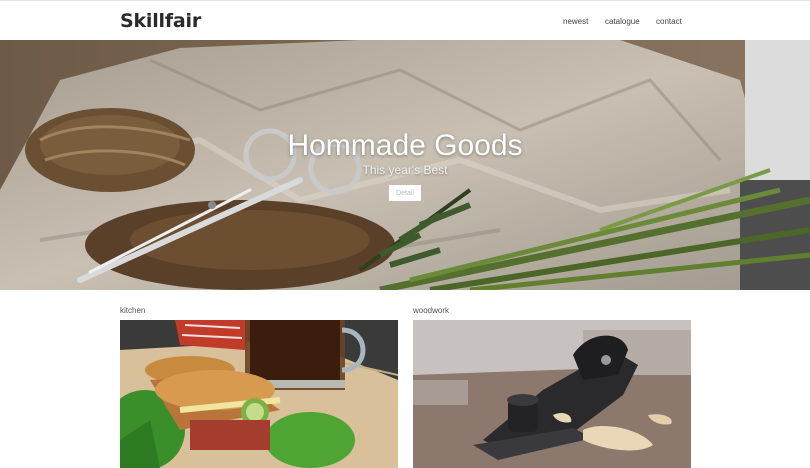  I want to click on kitchen-photo, so click(259, 394).